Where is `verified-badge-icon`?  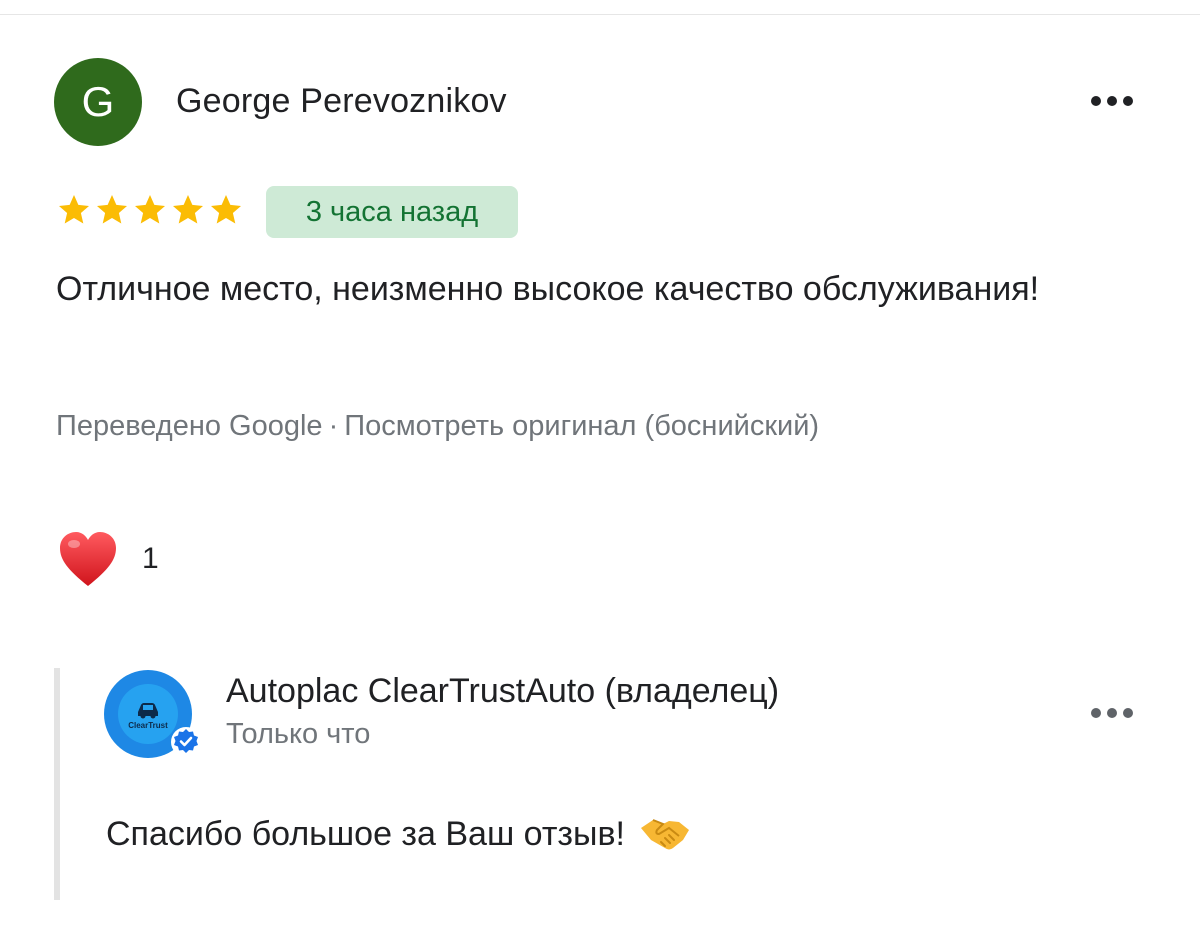 verified-badge-icon is located at coordinates (186, 742).